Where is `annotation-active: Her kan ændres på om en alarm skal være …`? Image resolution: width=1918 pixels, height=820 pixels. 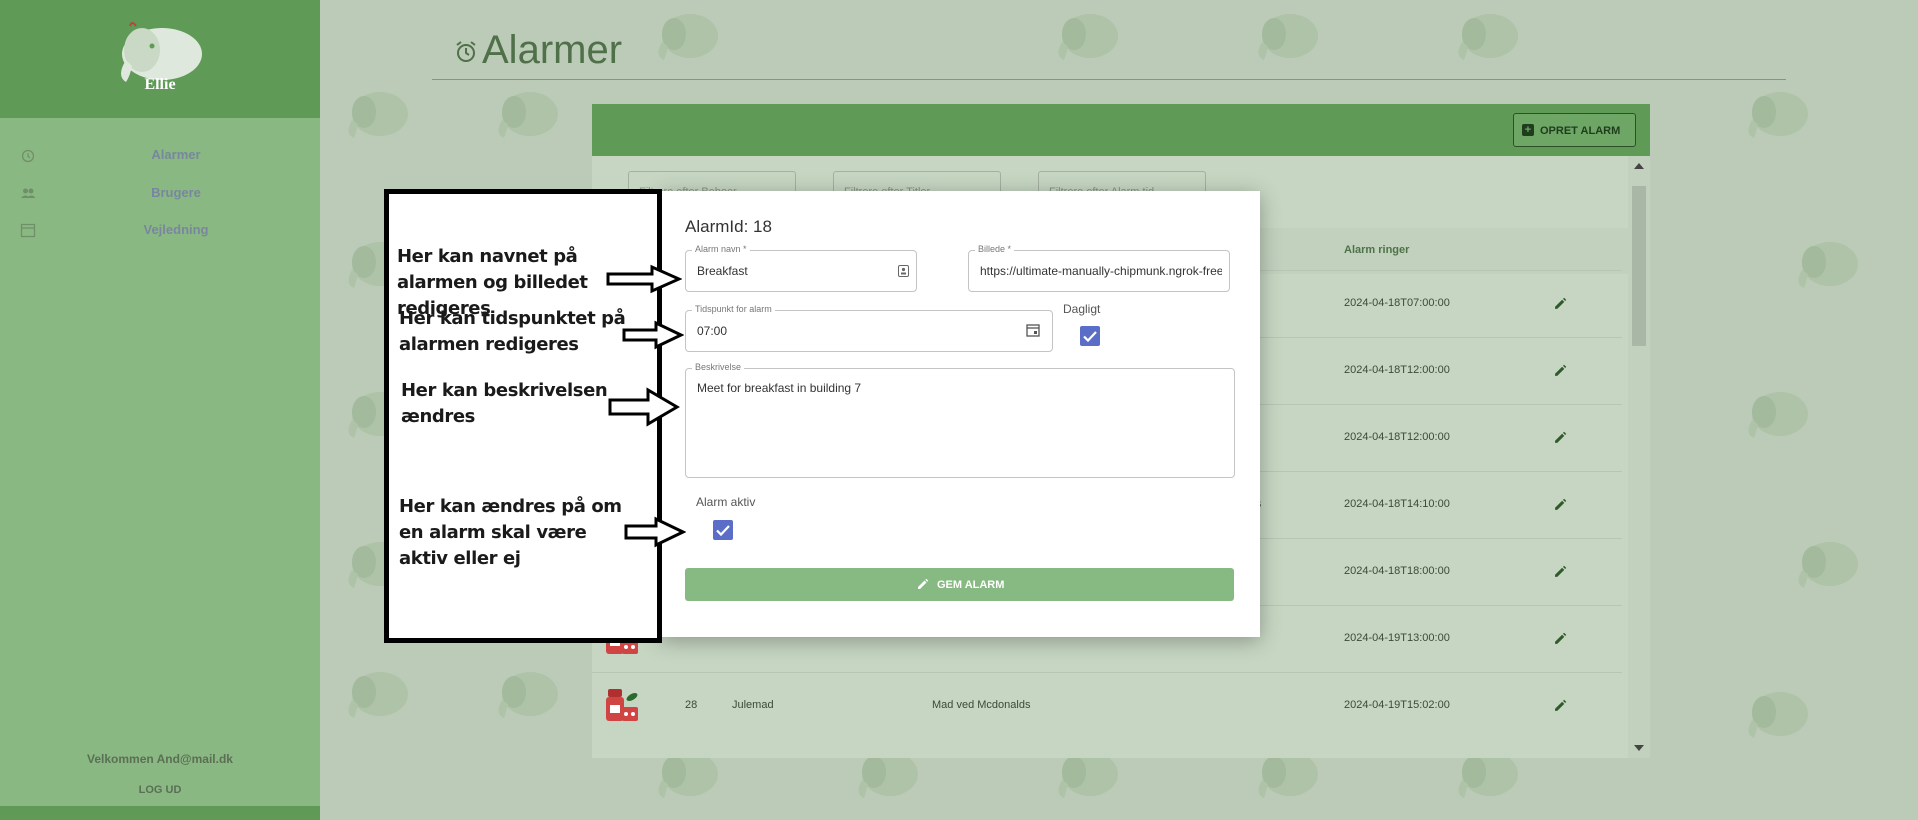
annotation-active: Her kan ændres på om en alarm skal være … is located at coordinates (510, 532).